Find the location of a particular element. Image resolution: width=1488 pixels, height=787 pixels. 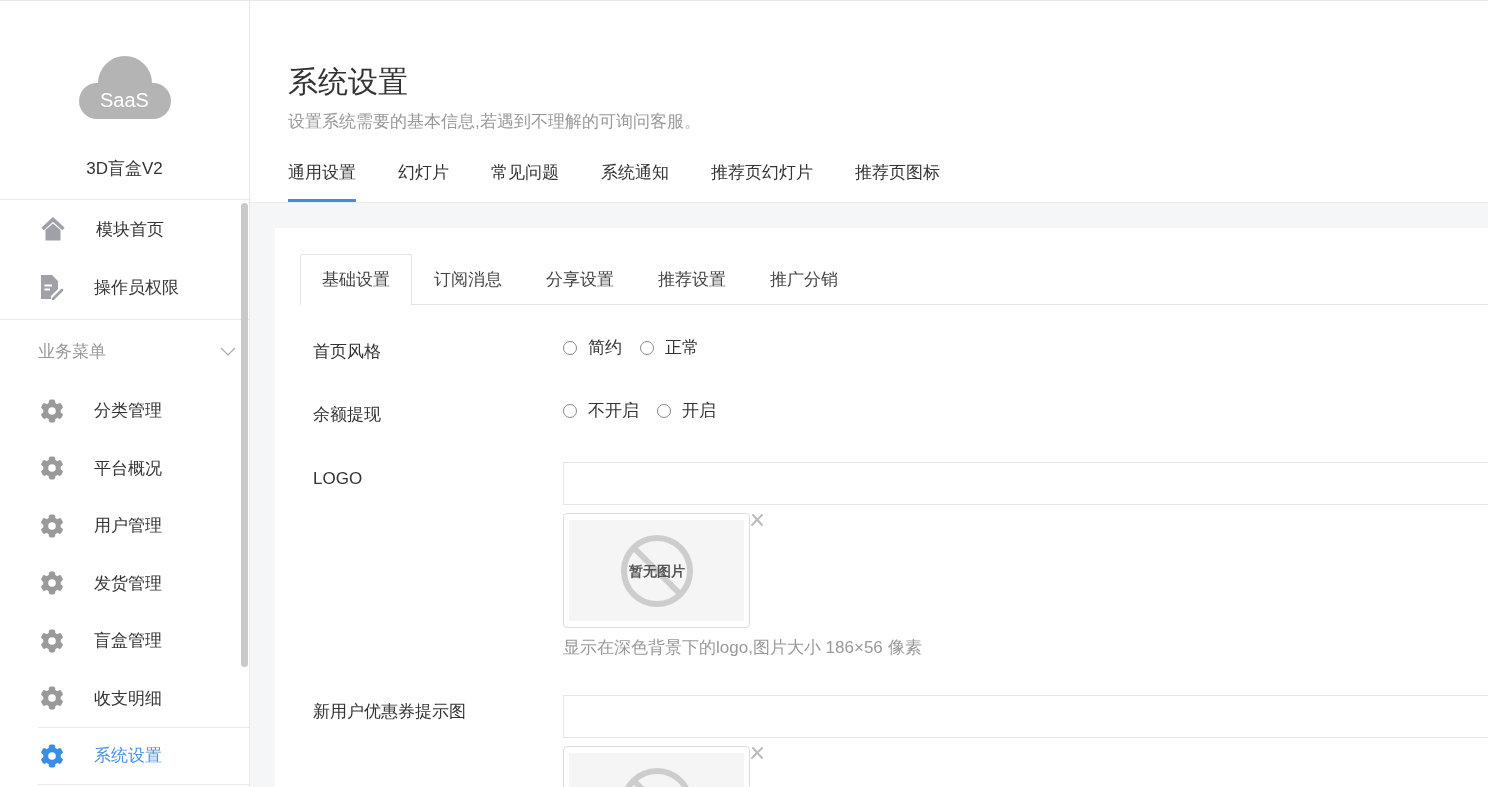

cloud-logo-icon is located at coordinates (124, 88).